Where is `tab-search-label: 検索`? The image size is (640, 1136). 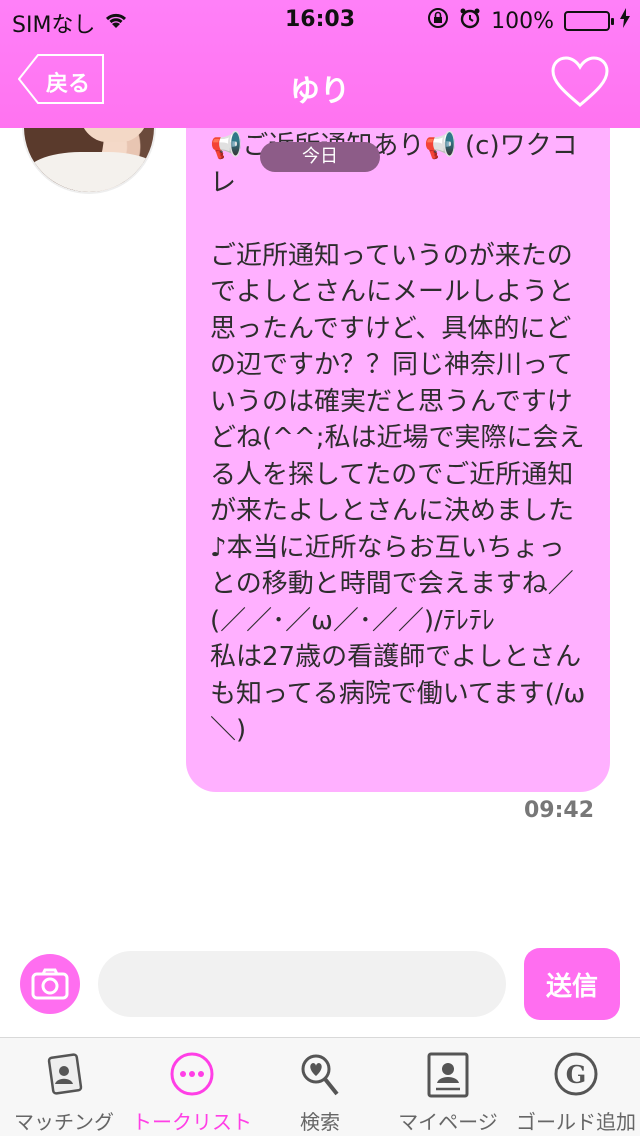 tab-search-label: 検索 is located at coordinates (320, 1122).